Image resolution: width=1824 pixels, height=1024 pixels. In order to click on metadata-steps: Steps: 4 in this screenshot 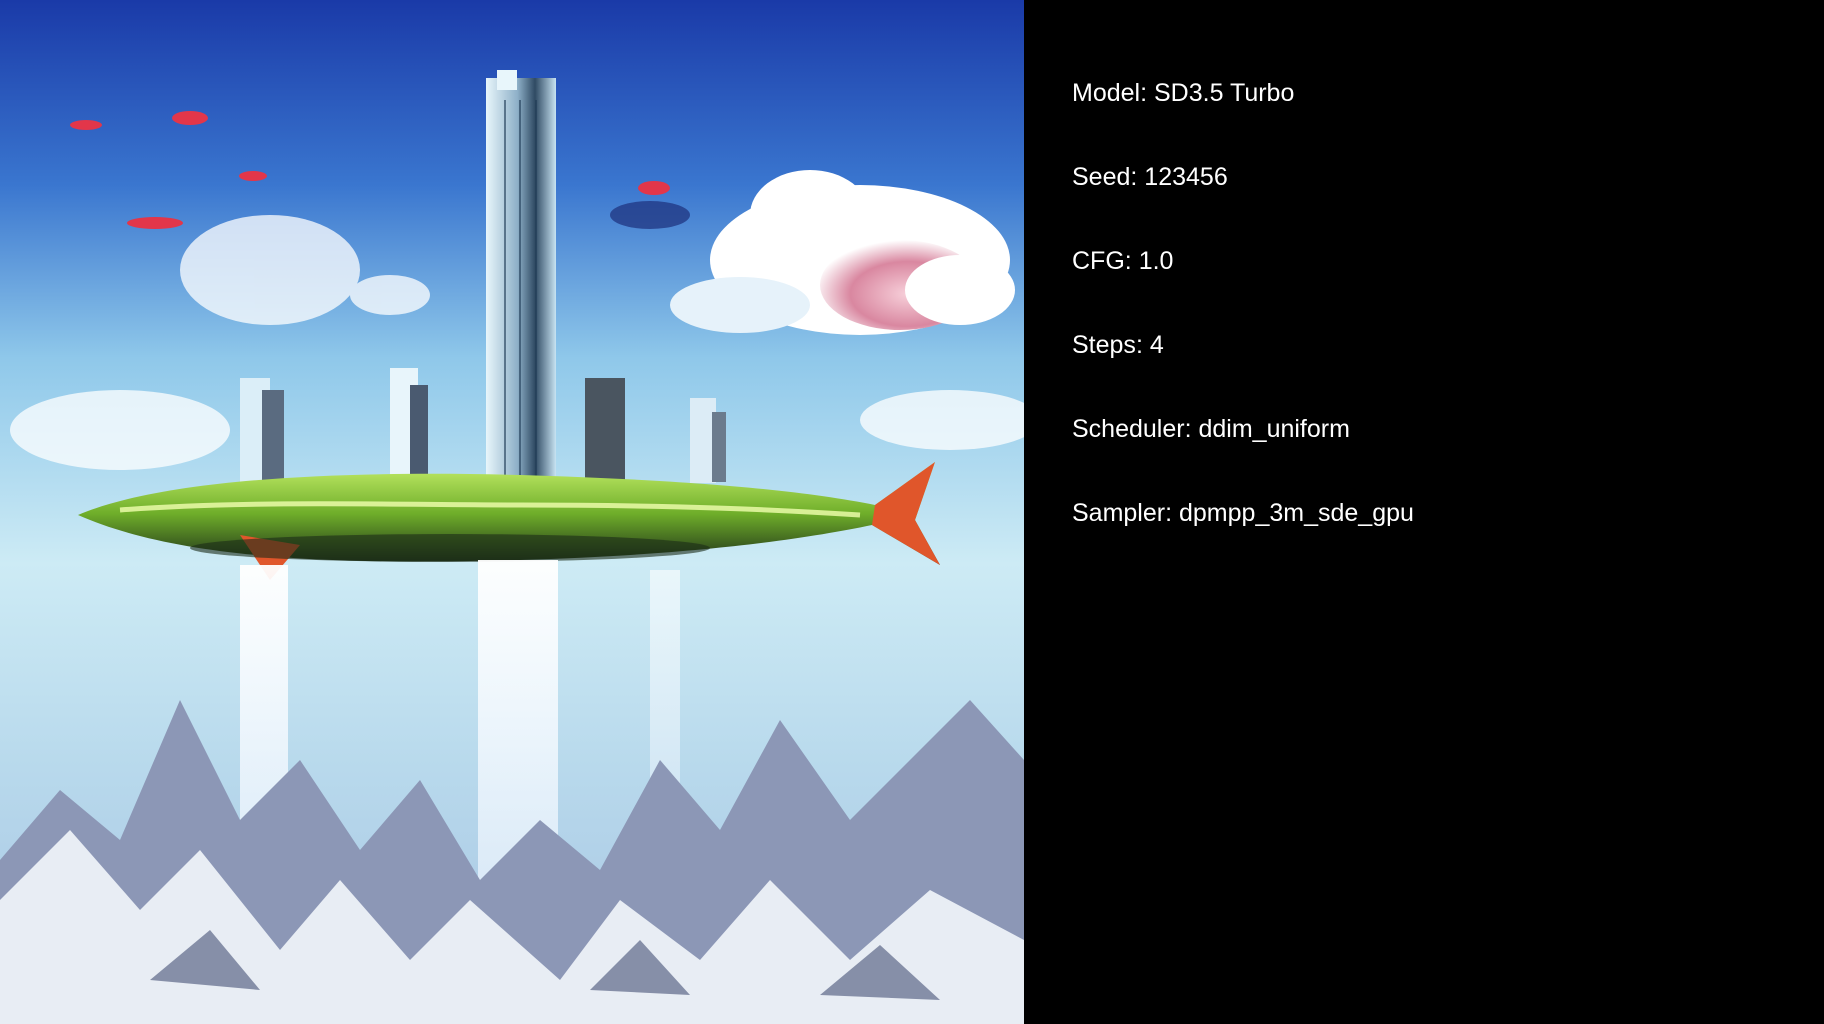, I will do `click(1118, 345)`.